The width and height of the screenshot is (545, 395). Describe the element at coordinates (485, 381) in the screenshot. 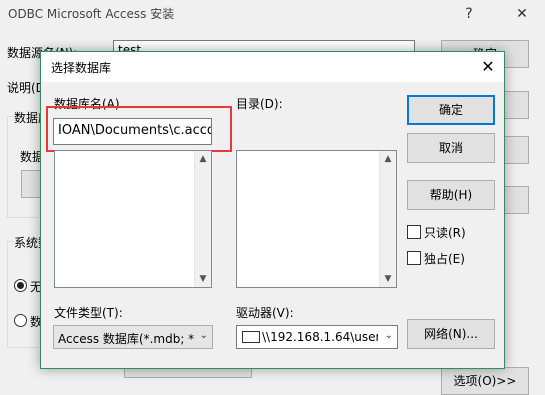

I see `options-button: 选项(O)>>` at that location.